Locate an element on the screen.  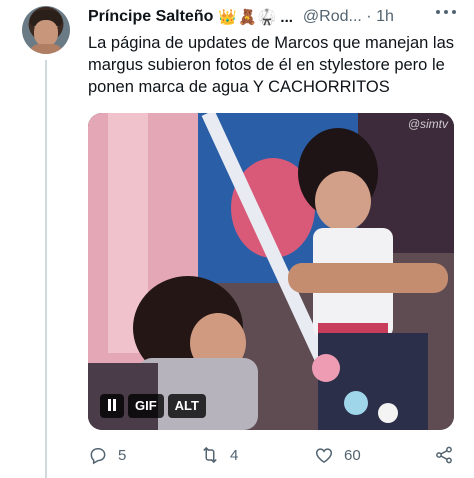
pause-icon is located at coordinates (112, 405).